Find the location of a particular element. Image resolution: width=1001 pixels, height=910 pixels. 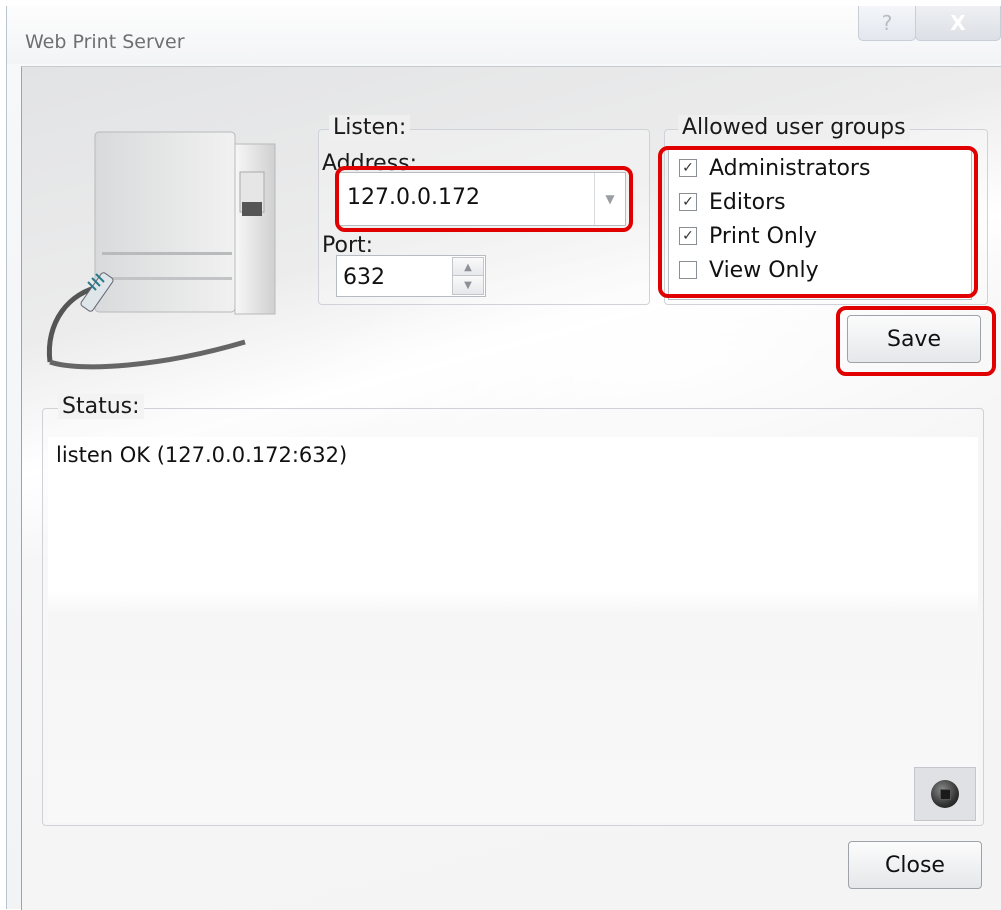

status-text: listen OK (127.0.0.172:632) is located at coordinates (202, 455).